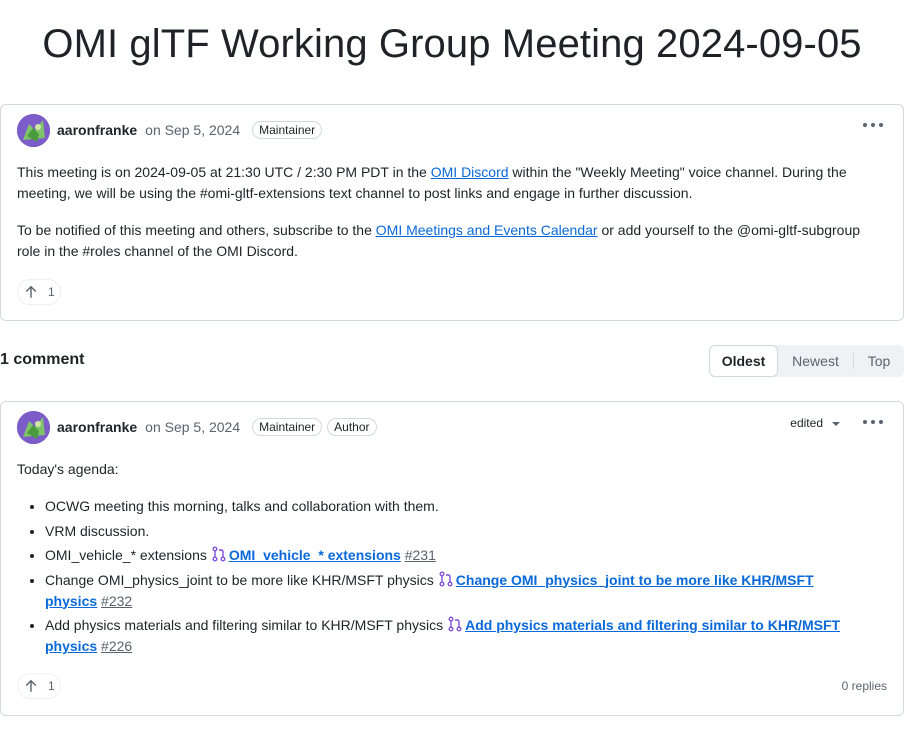 The image size is (904, 736). I want to click on author-badge: Author, so click(352, 427).